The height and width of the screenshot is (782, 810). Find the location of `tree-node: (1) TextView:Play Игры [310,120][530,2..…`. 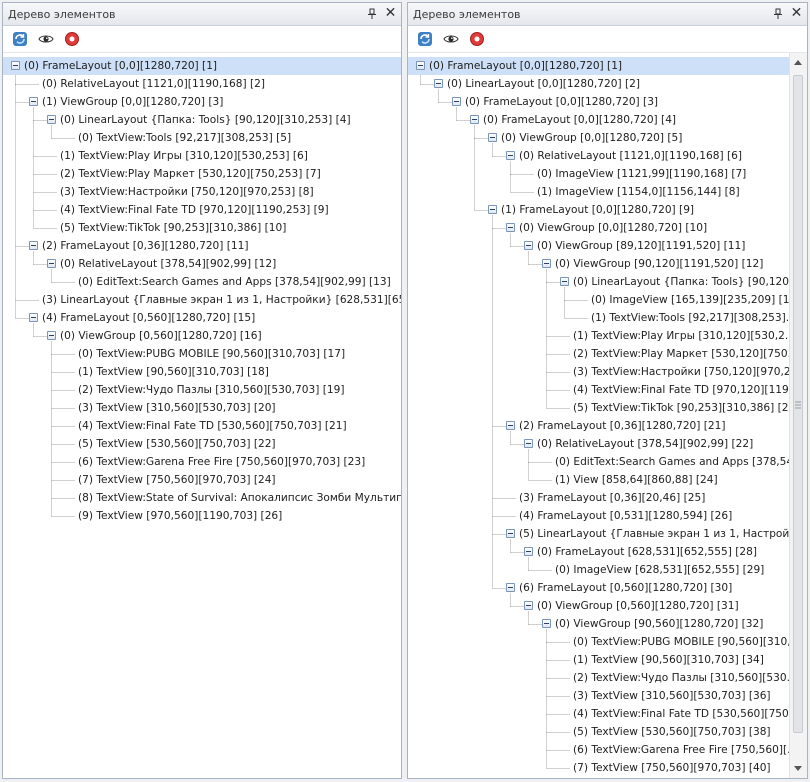

tree-node: (1) TextView:Play Игры [310,120][530,2..… is located at coordinates (680, 336).